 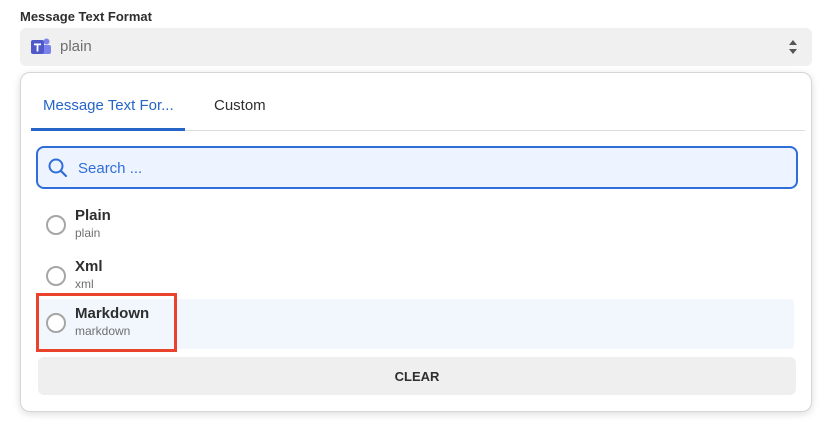 What do you see at coordinates (416, 47) in the screenshot?
I see `message-format-select: plain` at bounding box center [416, 47].